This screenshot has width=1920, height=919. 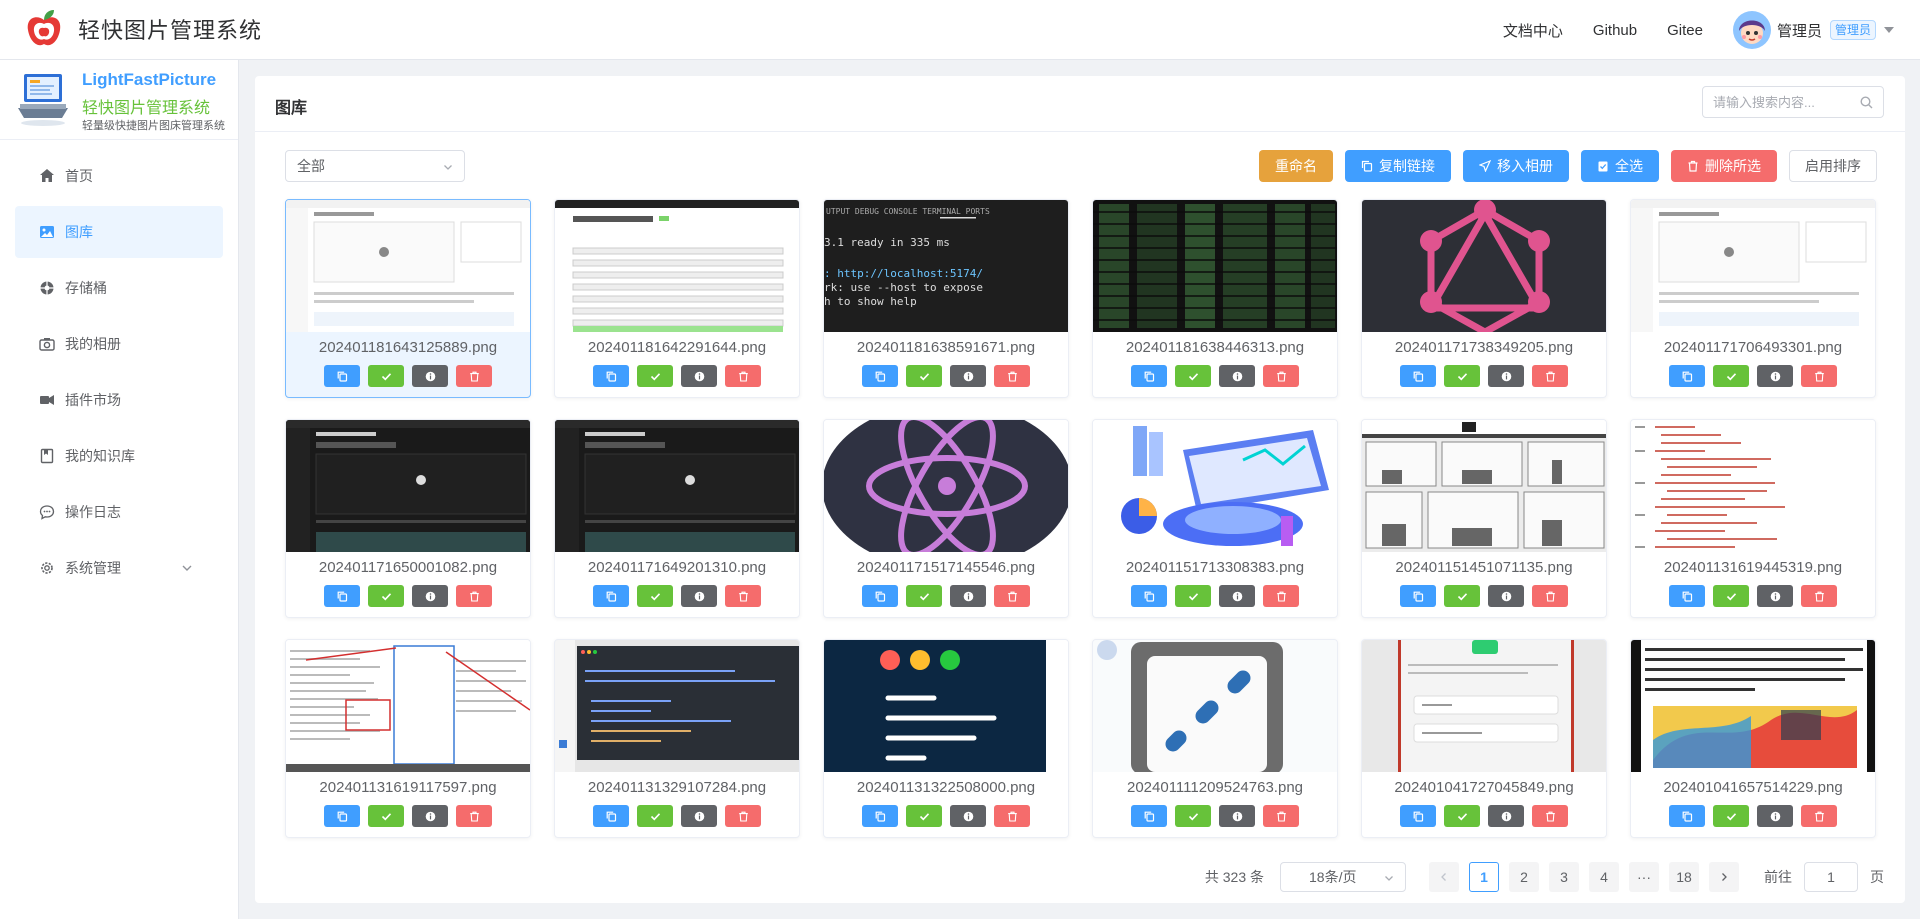 I want to click on nav-link-github: Github, so click(x=1615, y=30).